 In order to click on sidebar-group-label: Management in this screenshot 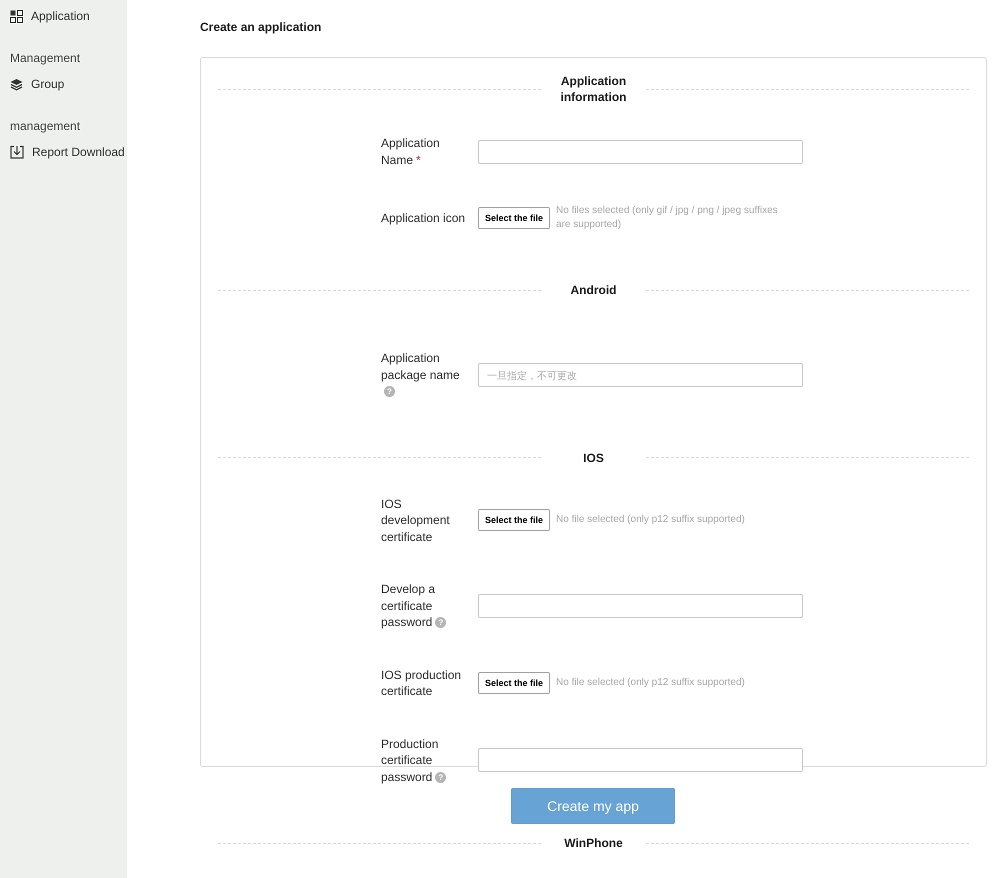, I will do `click(45, 58)`.